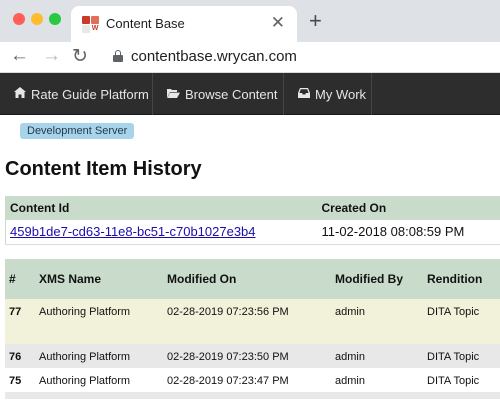  What do you see at coordinates (228, 357) in the screenshot?
I see `modified-on-cell: 02-28-2019 07:23:50 PM` at bounding box center [228, 357].